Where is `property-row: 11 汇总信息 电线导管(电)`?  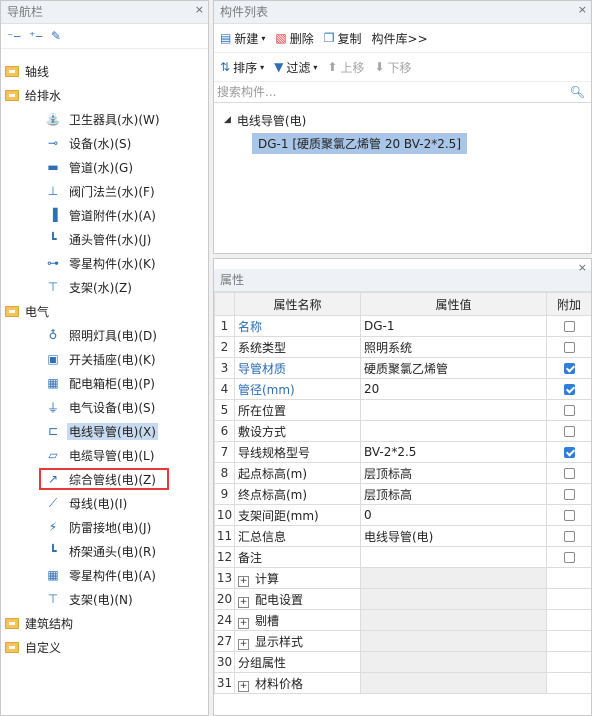
property-row: 11 汇总信息 电线导管(电) is located at coordinates (402, 536).